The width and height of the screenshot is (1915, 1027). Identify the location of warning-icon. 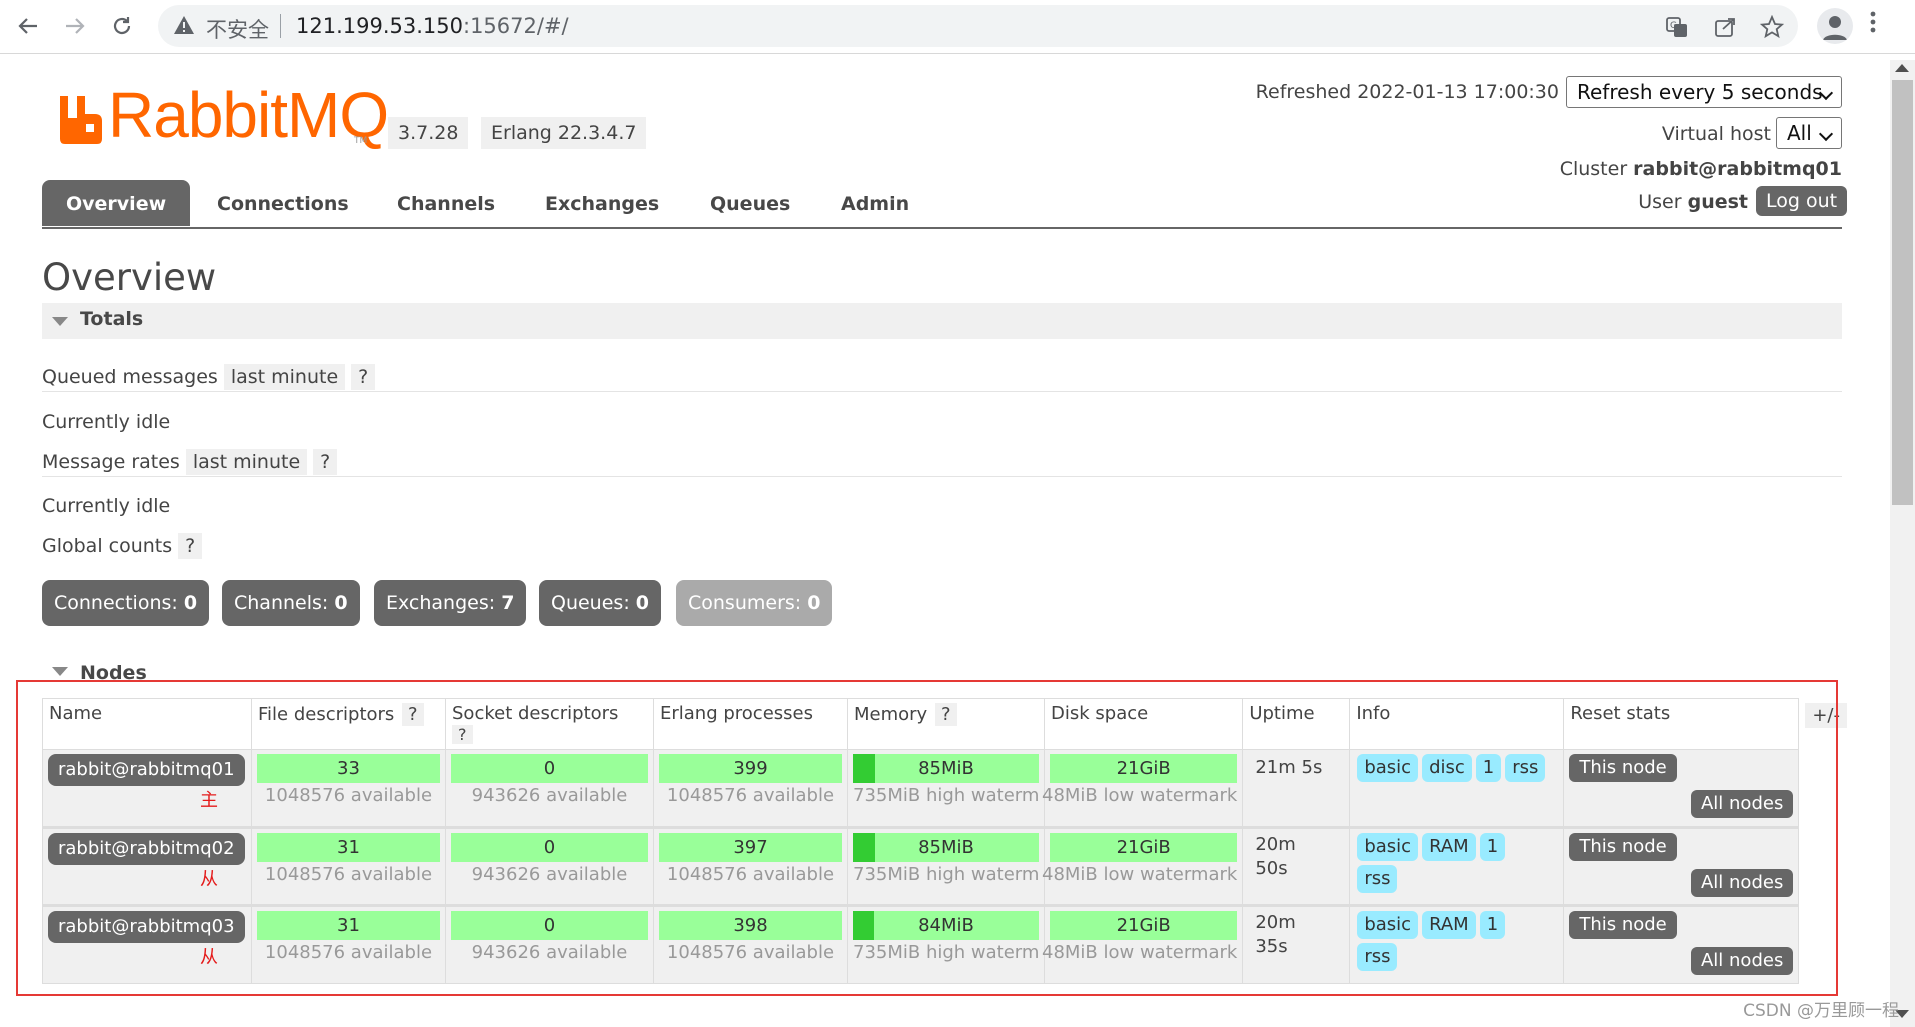
(185, 26).